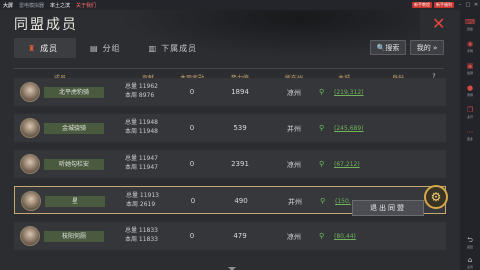 The image size is (480, 270). I want to click on screenshot-icon: ▣, so click(470, 66).